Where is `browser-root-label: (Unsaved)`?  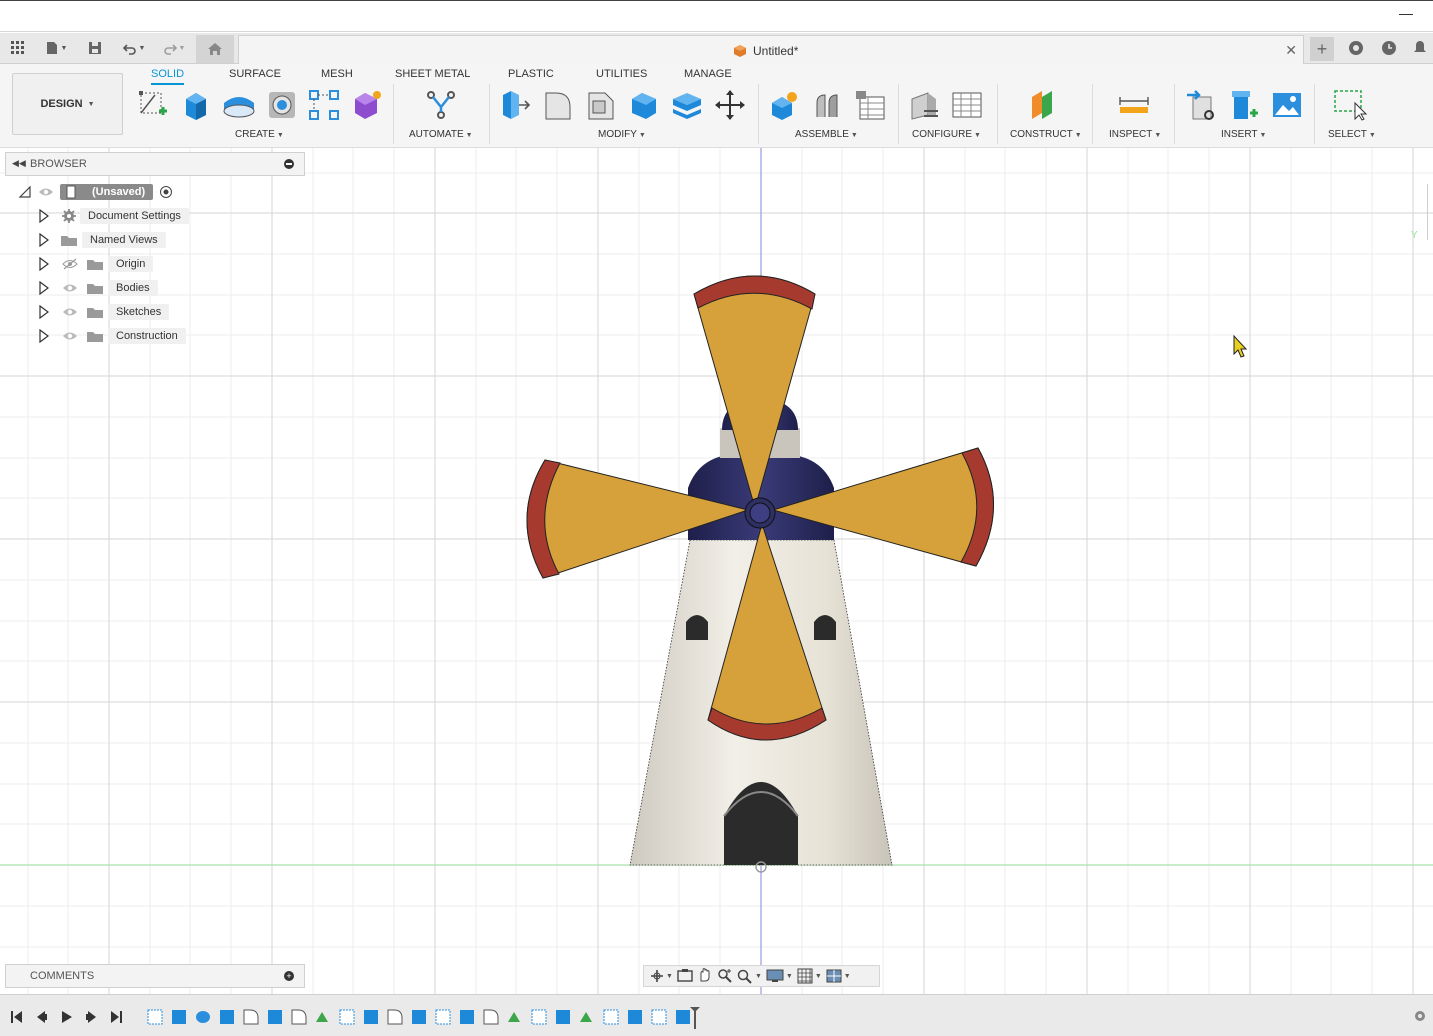
browser-root-label: (Unsaved) is located at coordinates (107, 192).